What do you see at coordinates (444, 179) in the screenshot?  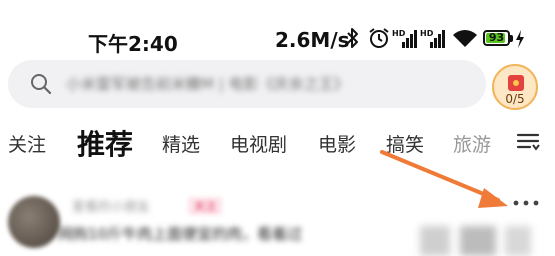 I see `annotation-arrow` at bounding box center [444, 179].